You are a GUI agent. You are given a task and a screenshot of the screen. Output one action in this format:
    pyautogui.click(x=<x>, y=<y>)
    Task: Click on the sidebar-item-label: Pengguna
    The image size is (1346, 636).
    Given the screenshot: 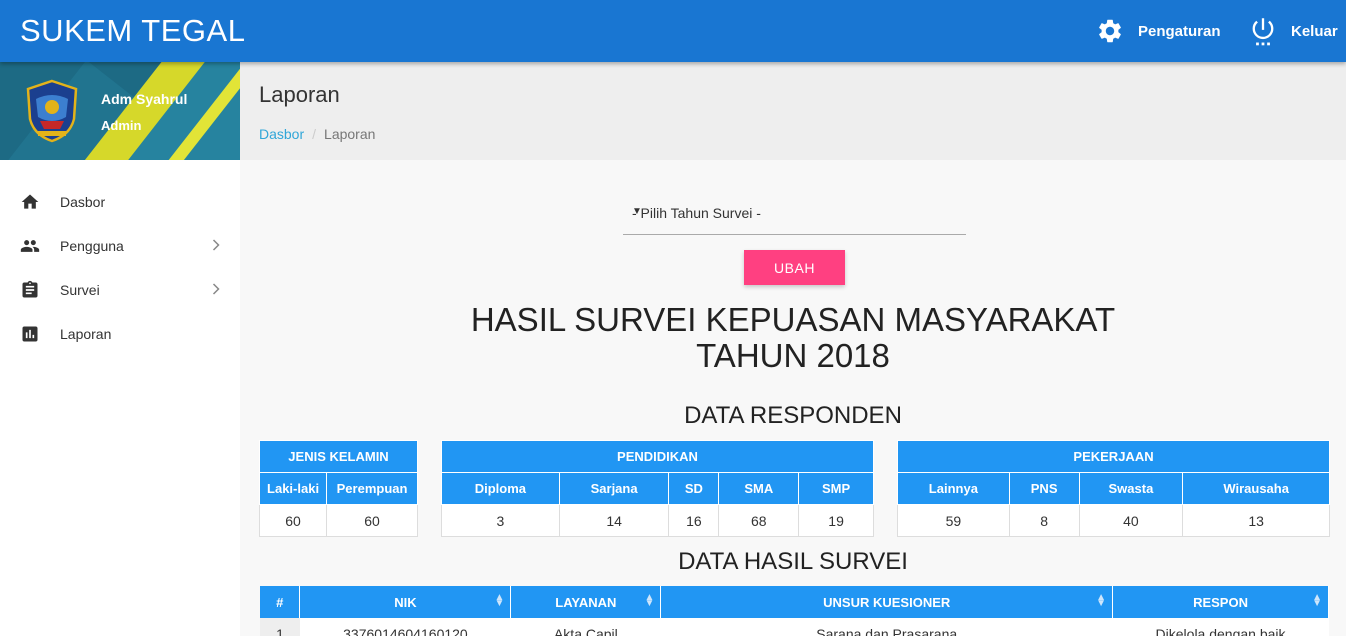 What is the action you would take?
    pyautogui.click(x=92, y=246)
    